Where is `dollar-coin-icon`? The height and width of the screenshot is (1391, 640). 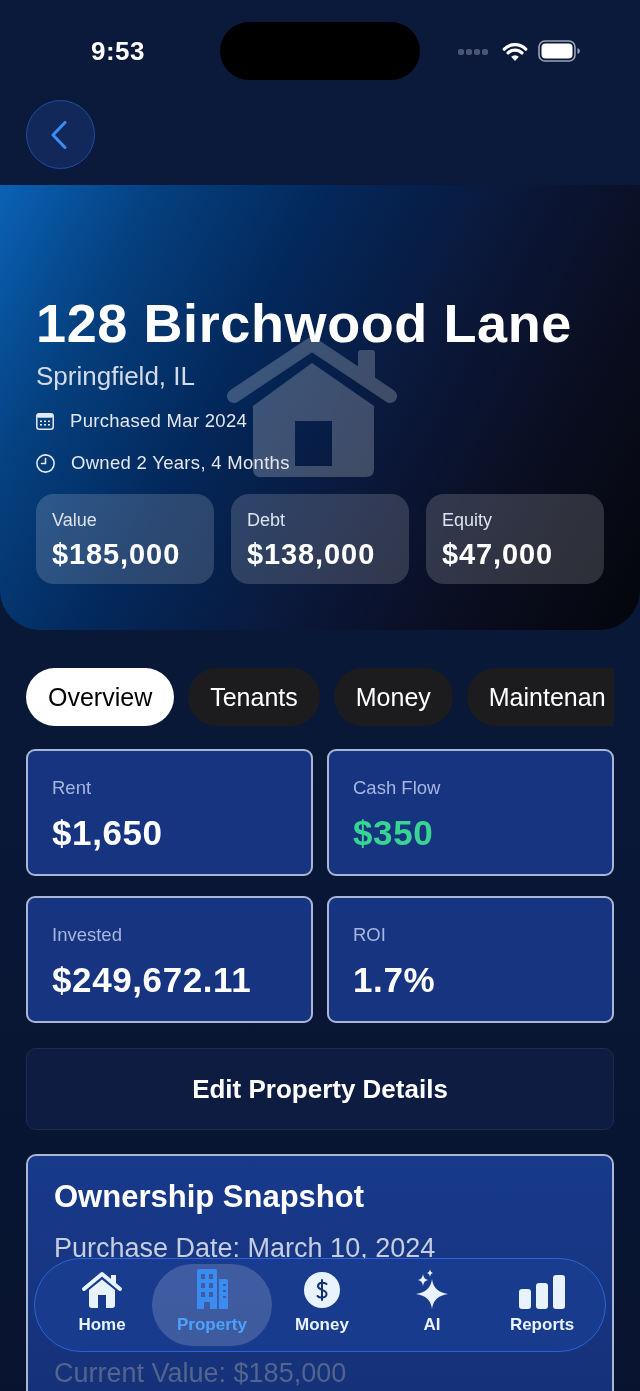 dollar-coin-icon is located at coordinates (322, 1289).